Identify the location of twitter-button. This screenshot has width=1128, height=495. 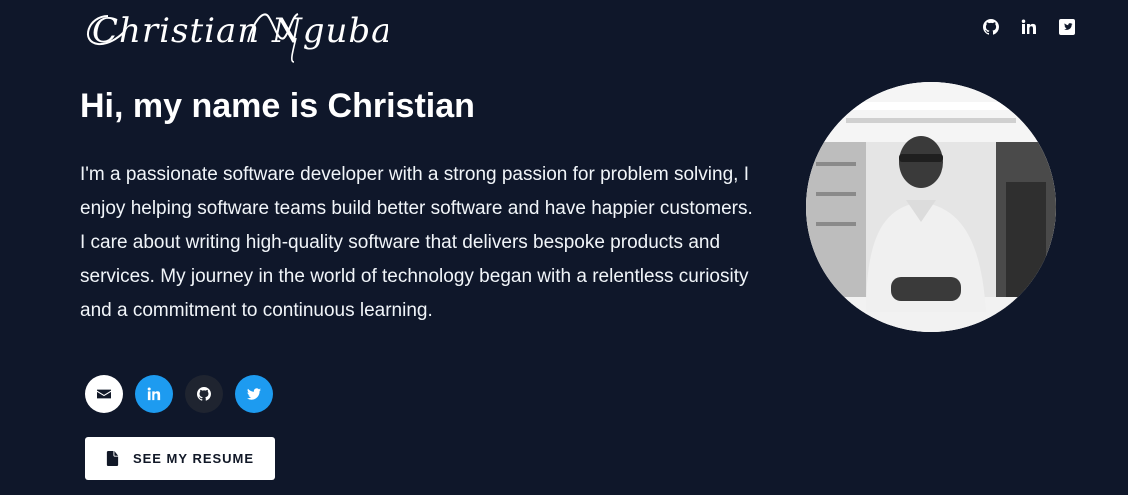
(254, 394).